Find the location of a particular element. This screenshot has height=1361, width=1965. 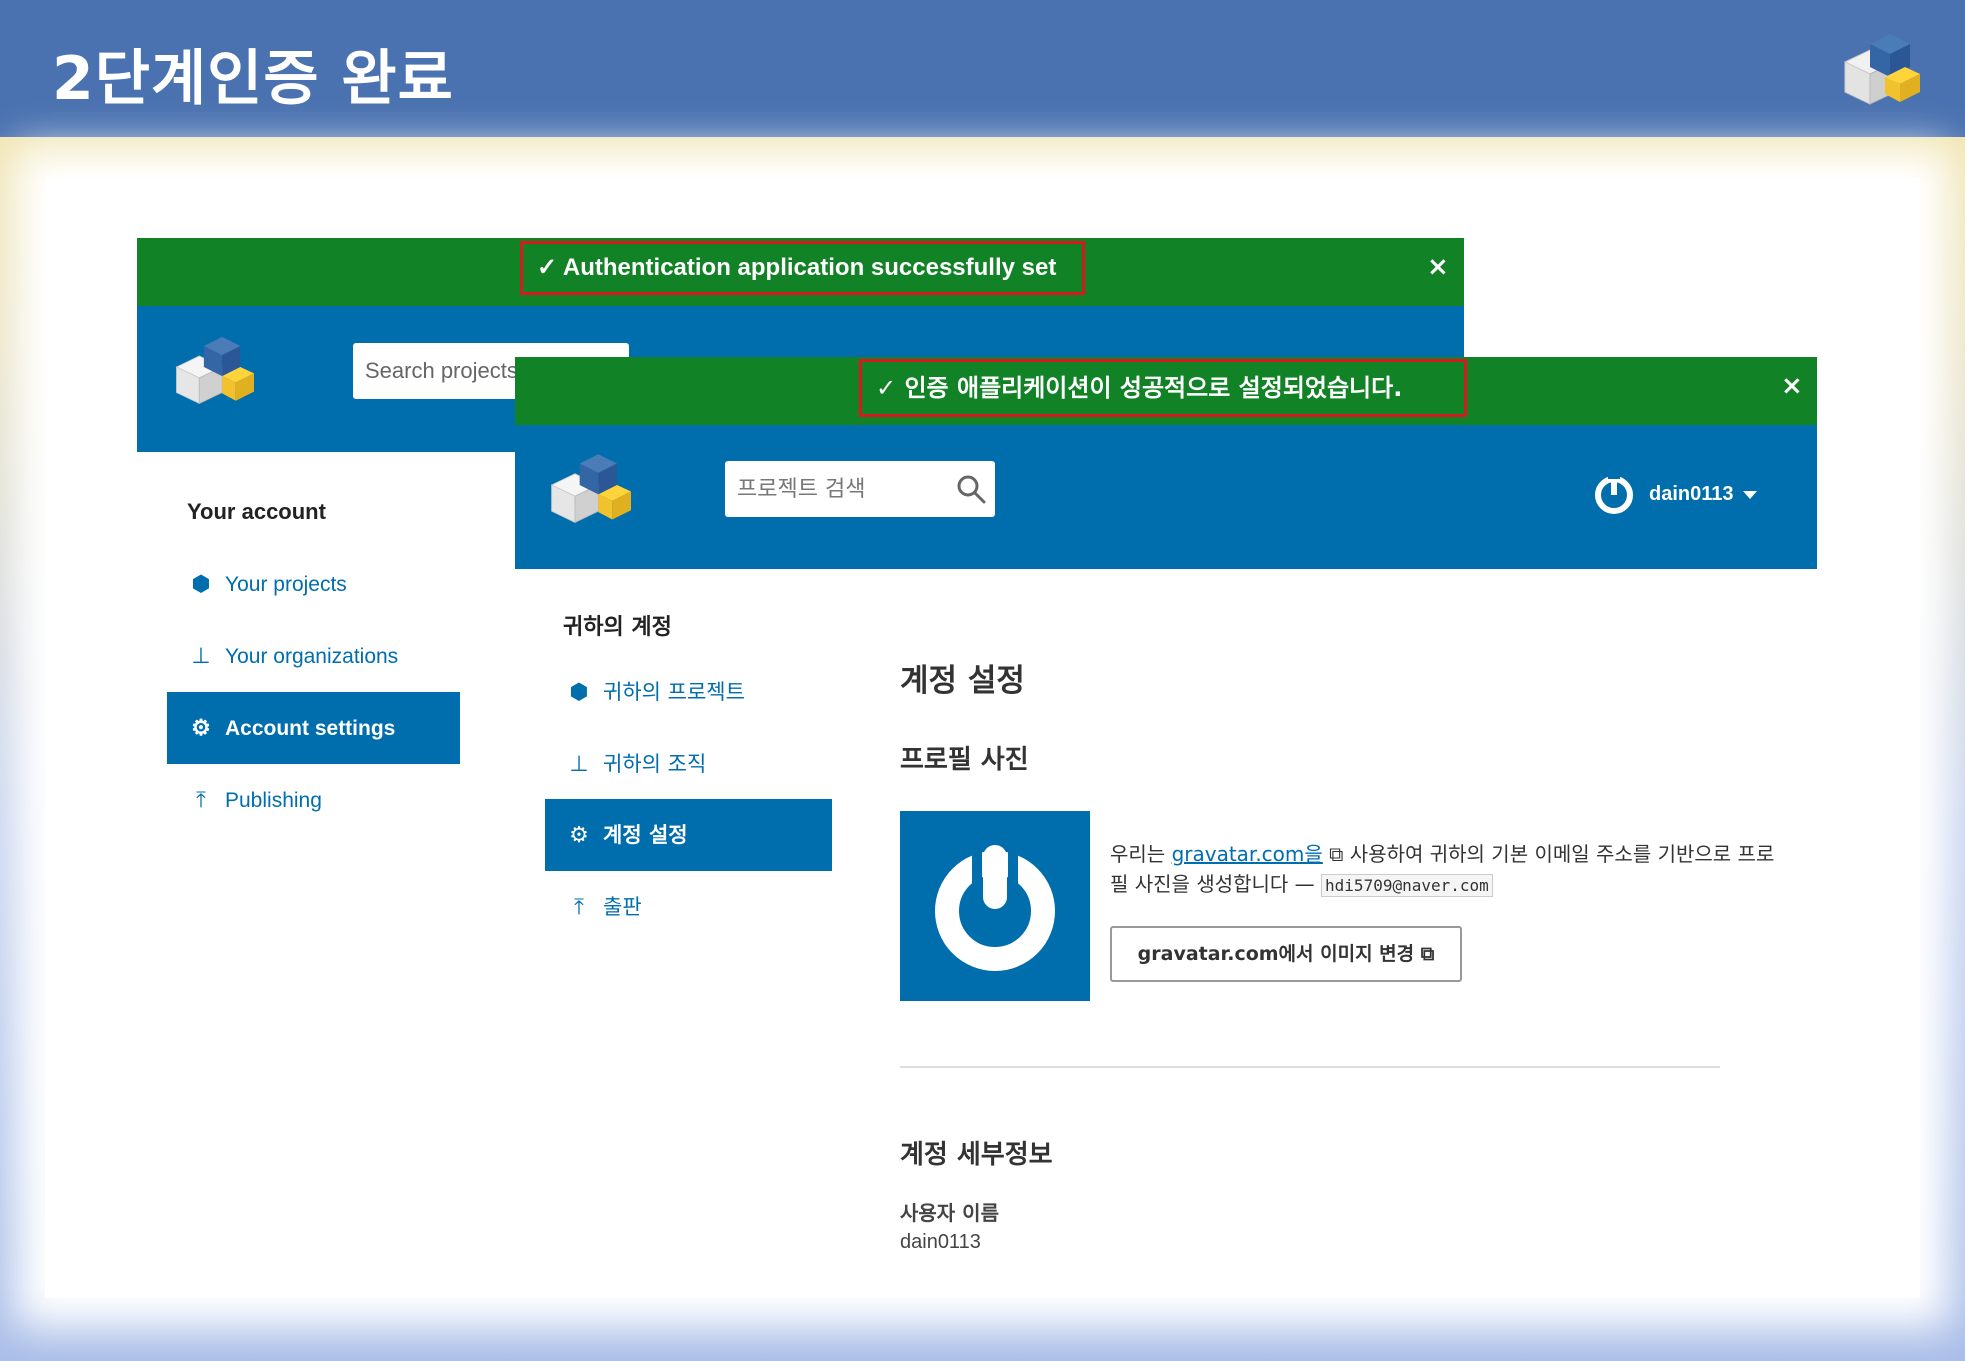

search-input is located at coordinates (835, 489).